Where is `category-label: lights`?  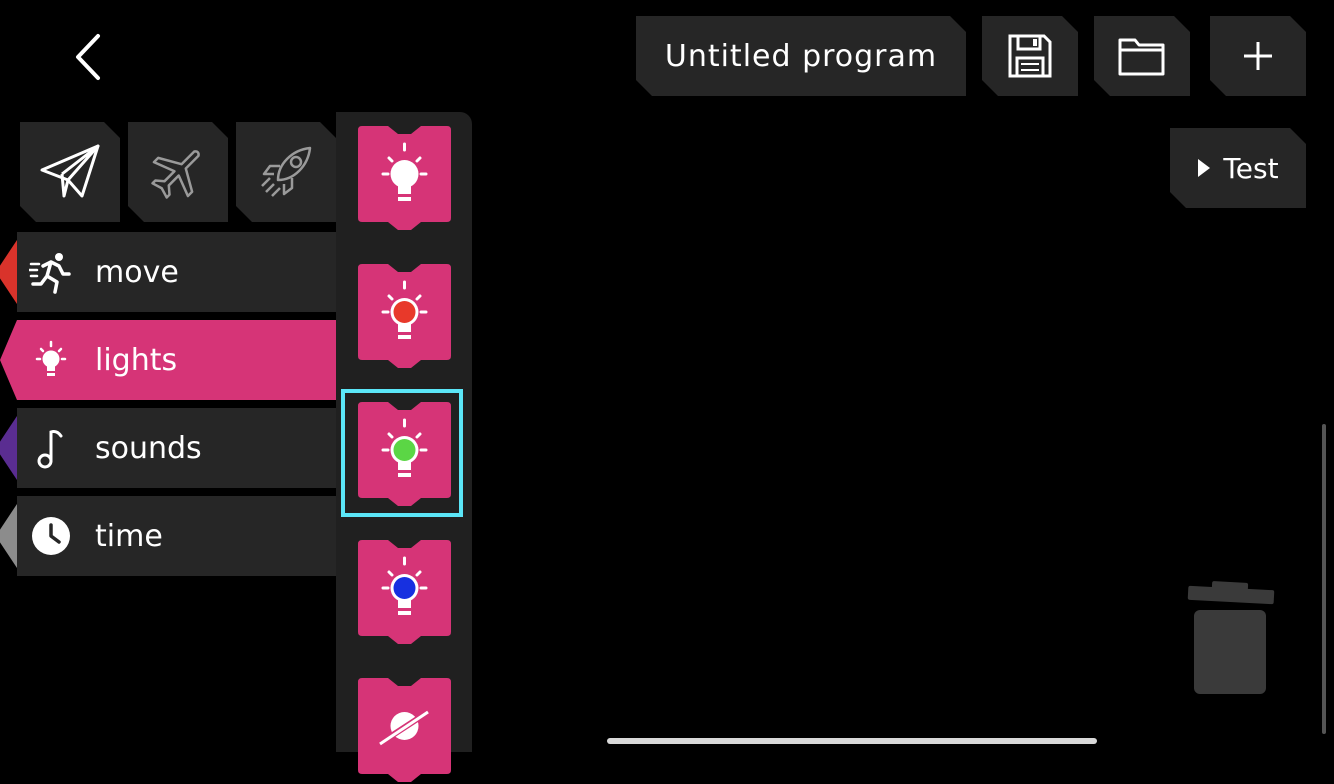 category-label: lights is located at coordinates (136, 360).